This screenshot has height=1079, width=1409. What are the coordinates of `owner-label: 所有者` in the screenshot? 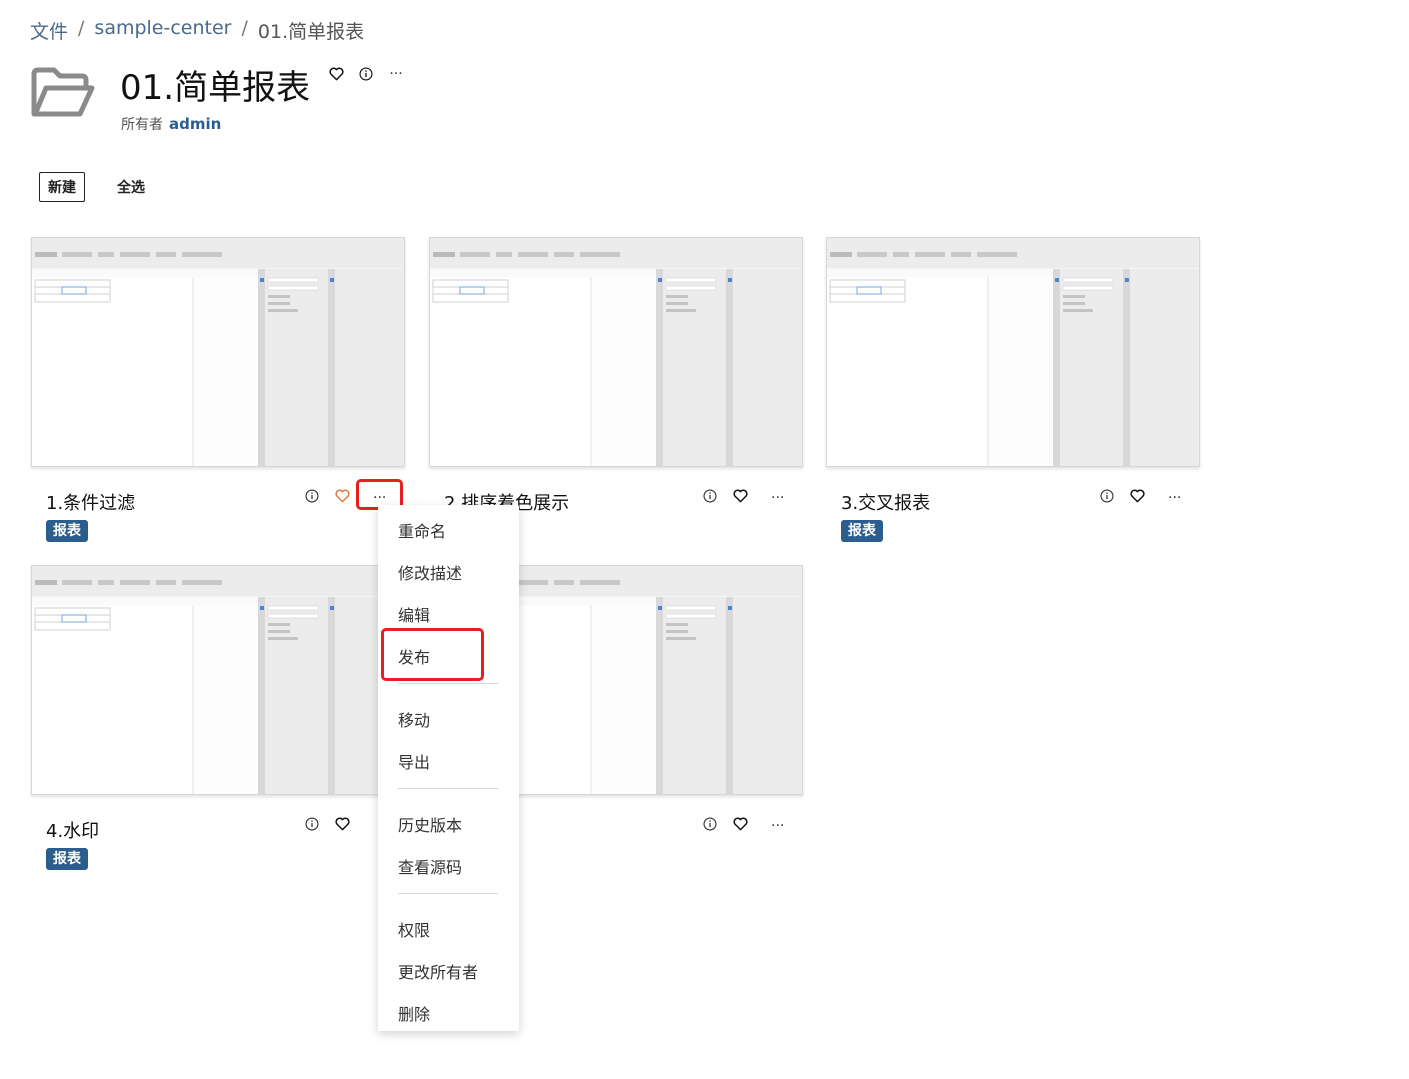 It's located at (142, 125).